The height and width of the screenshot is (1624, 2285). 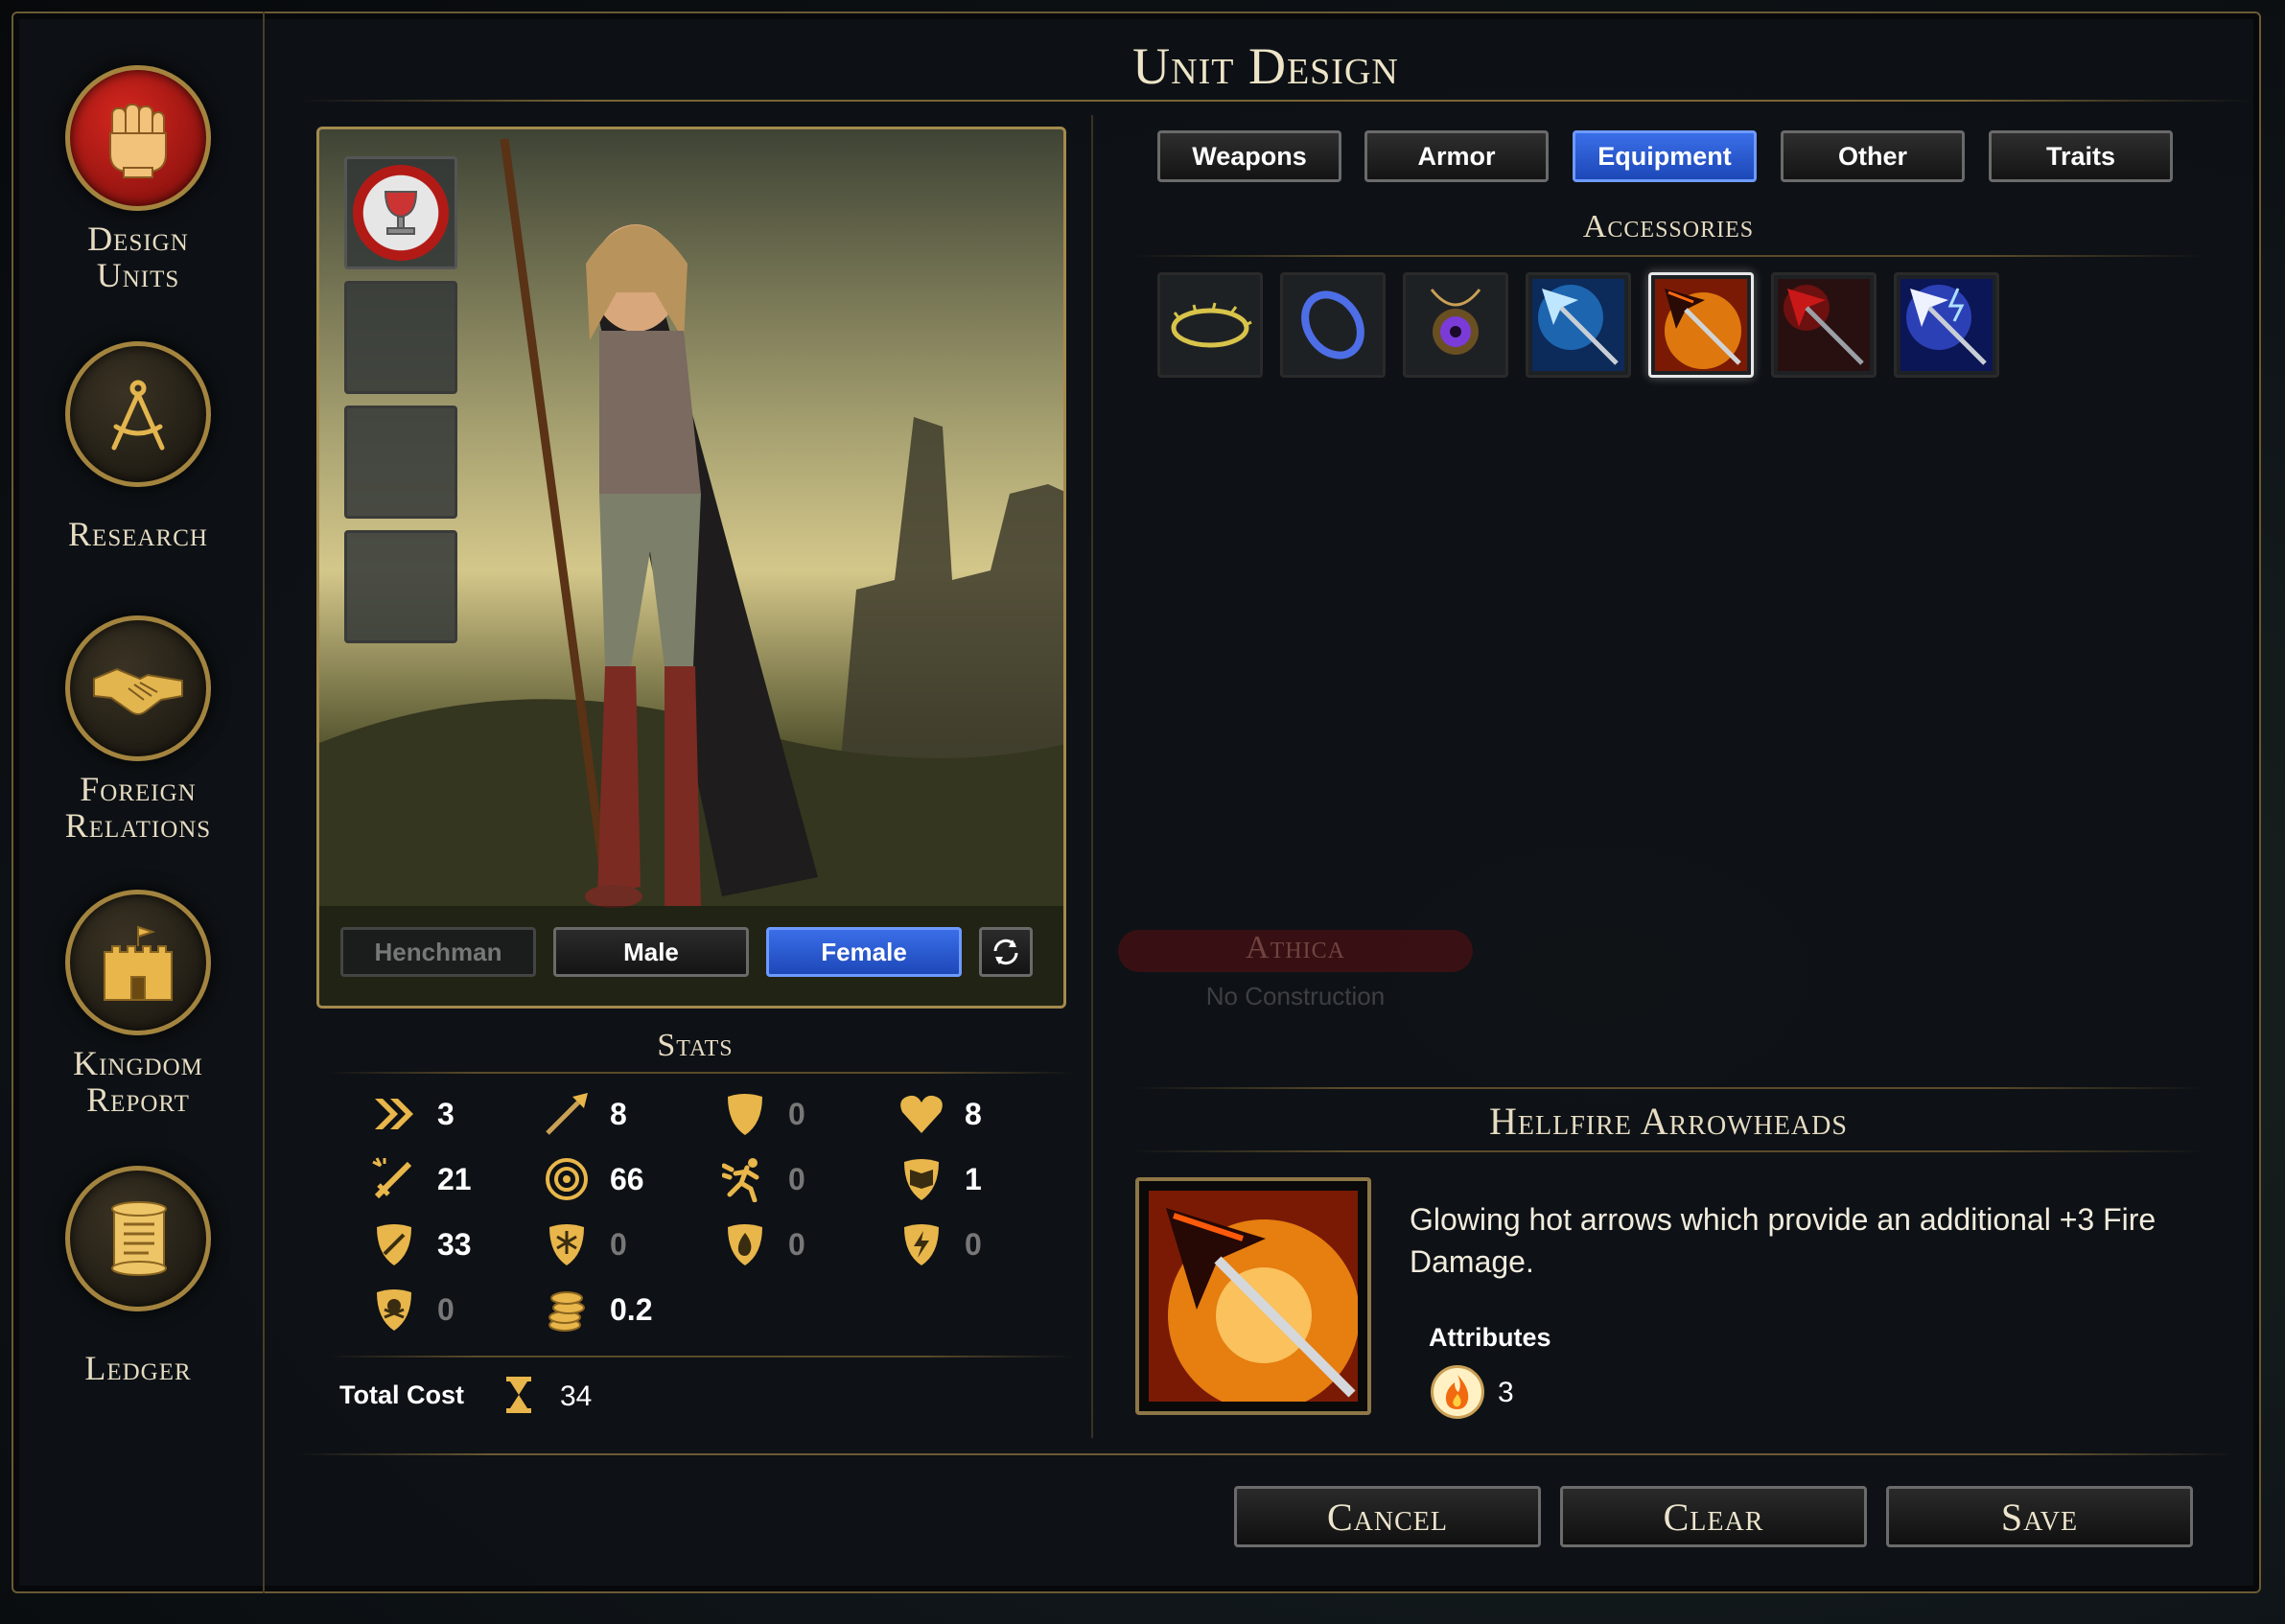 I want to click on stats-heading: Stats, so click(x=695, y=1045).